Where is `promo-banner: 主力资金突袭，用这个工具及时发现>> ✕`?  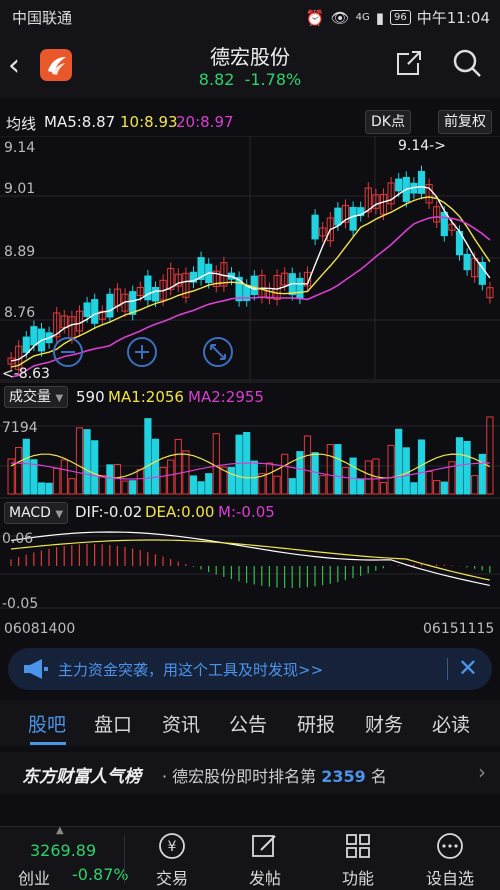 promo-banner: 主力资金突袭，用这个工具及时发现>> ✕ is located at coordinates (250, 669).